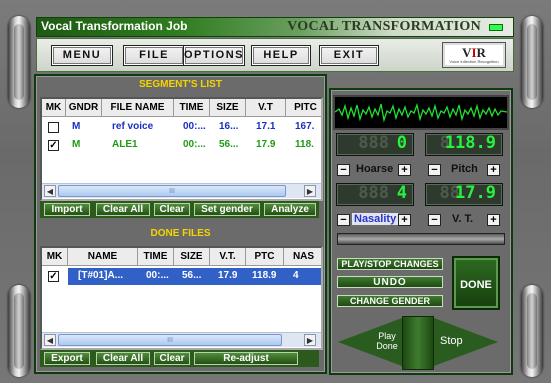  What do you see at coordinates (53, 127) in the screenshot?
I see `row-checkbox` at bounding box center [53, 127].